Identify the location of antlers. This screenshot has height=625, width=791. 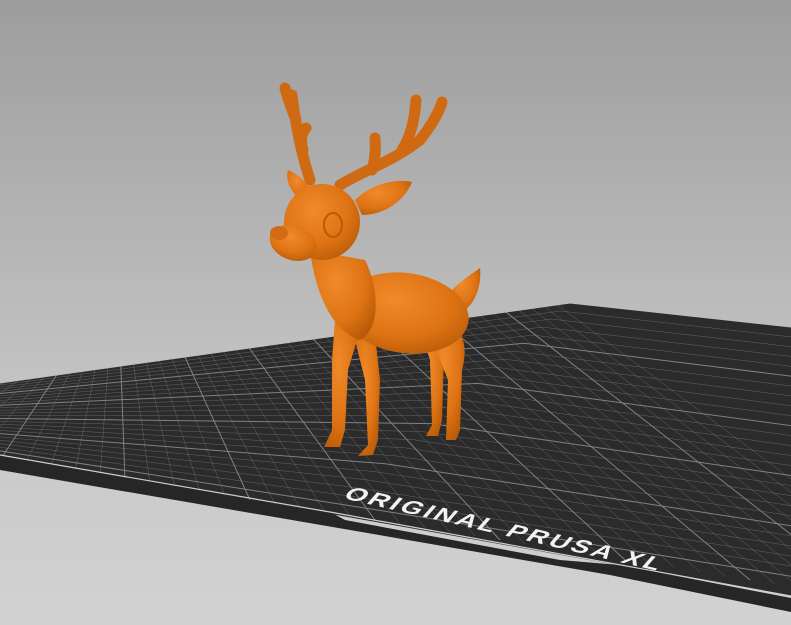
(363, 136).